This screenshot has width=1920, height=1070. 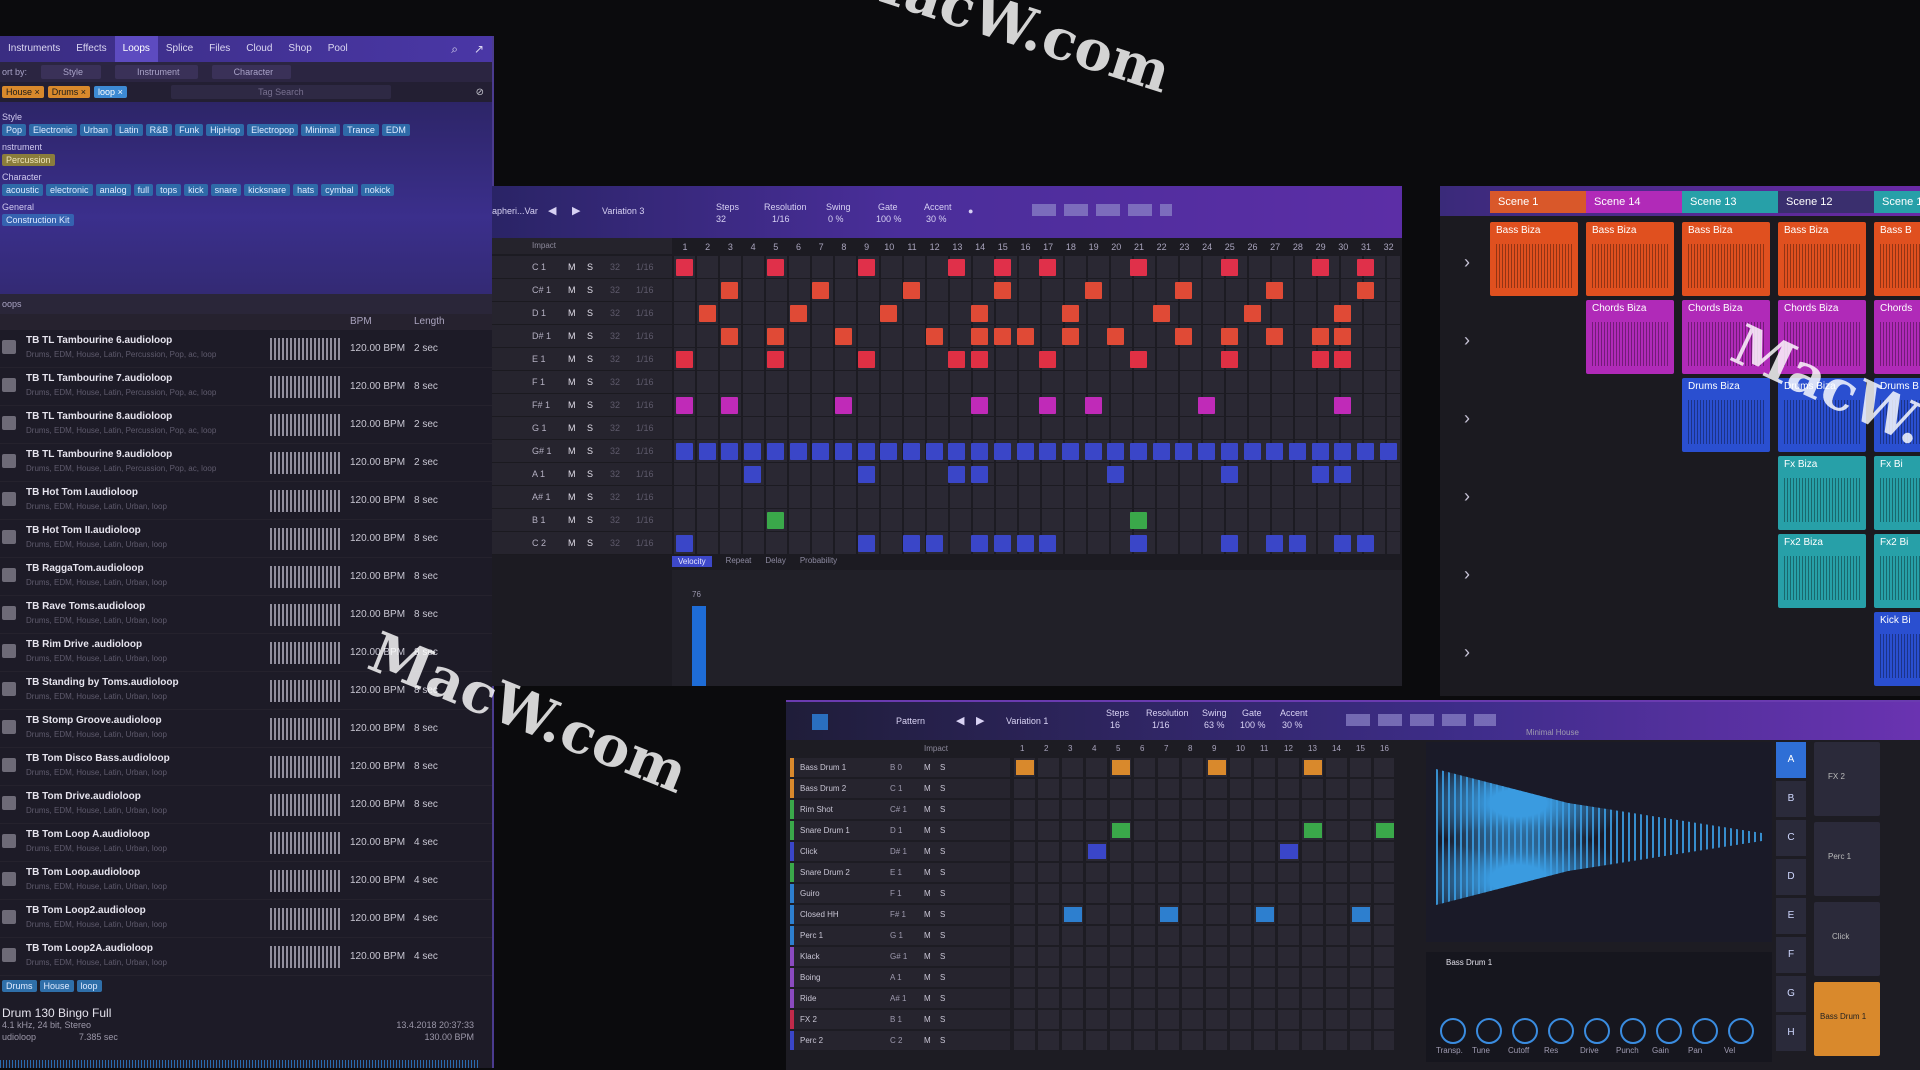 I want to click on instrument2-select: Impact, so click(x=936, y=748).